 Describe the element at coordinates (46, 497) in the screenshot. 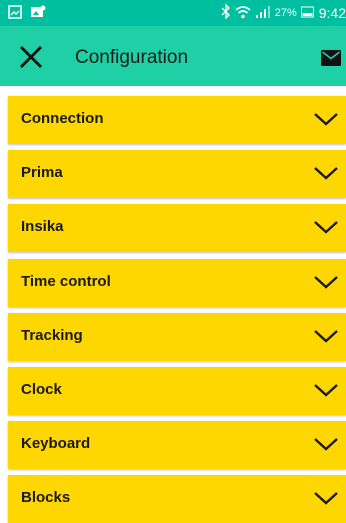

I see `section-label: Blocks` at that location.